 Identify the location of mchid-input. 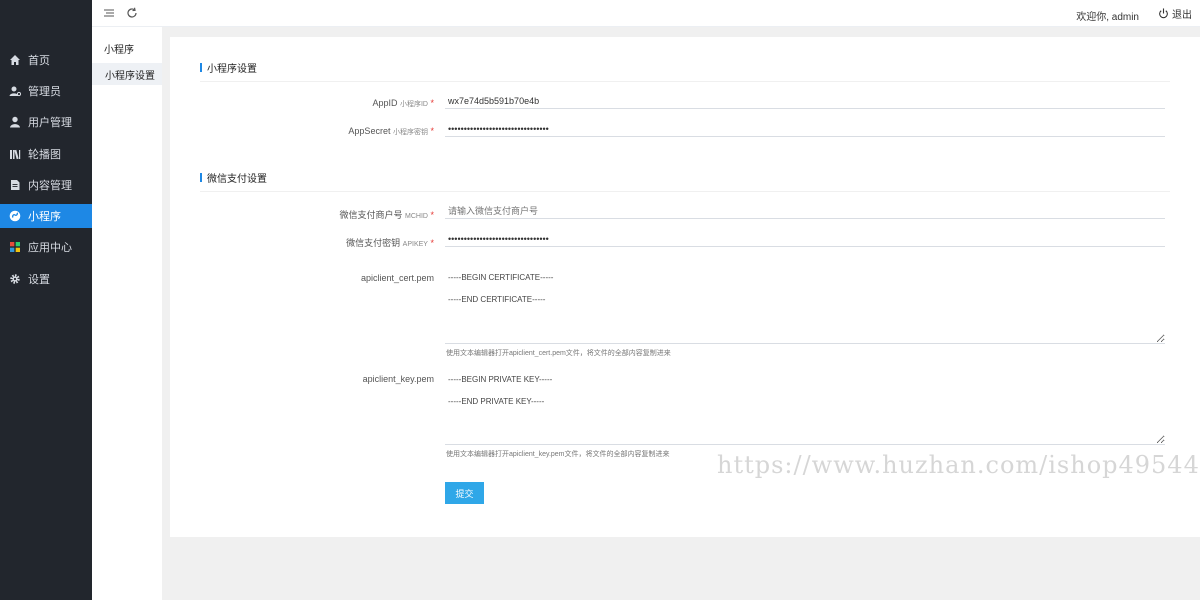
(805, 211).